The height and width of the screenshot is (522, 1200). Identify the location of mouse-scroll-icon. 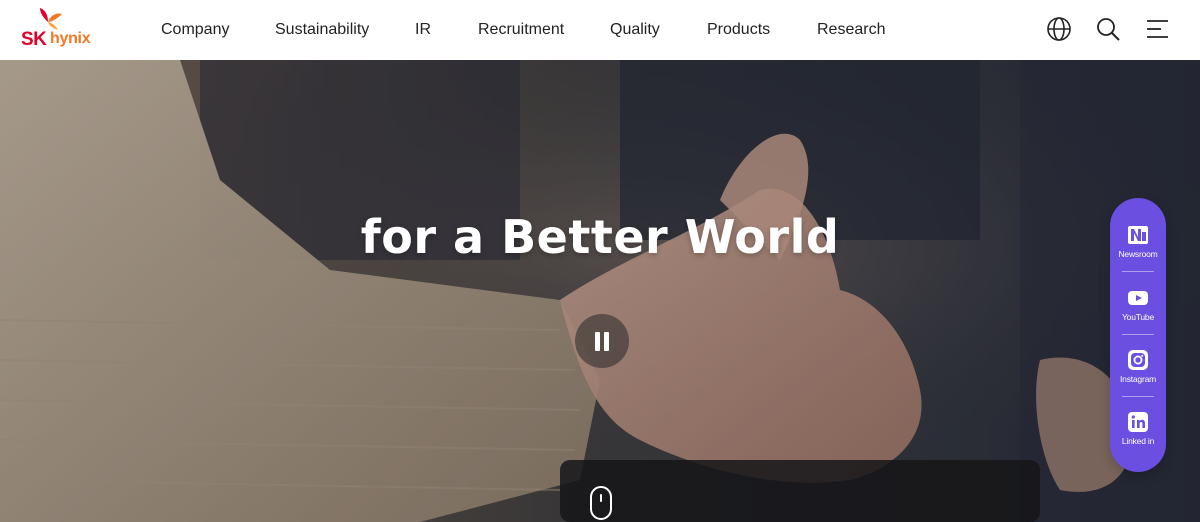
(601, 503).